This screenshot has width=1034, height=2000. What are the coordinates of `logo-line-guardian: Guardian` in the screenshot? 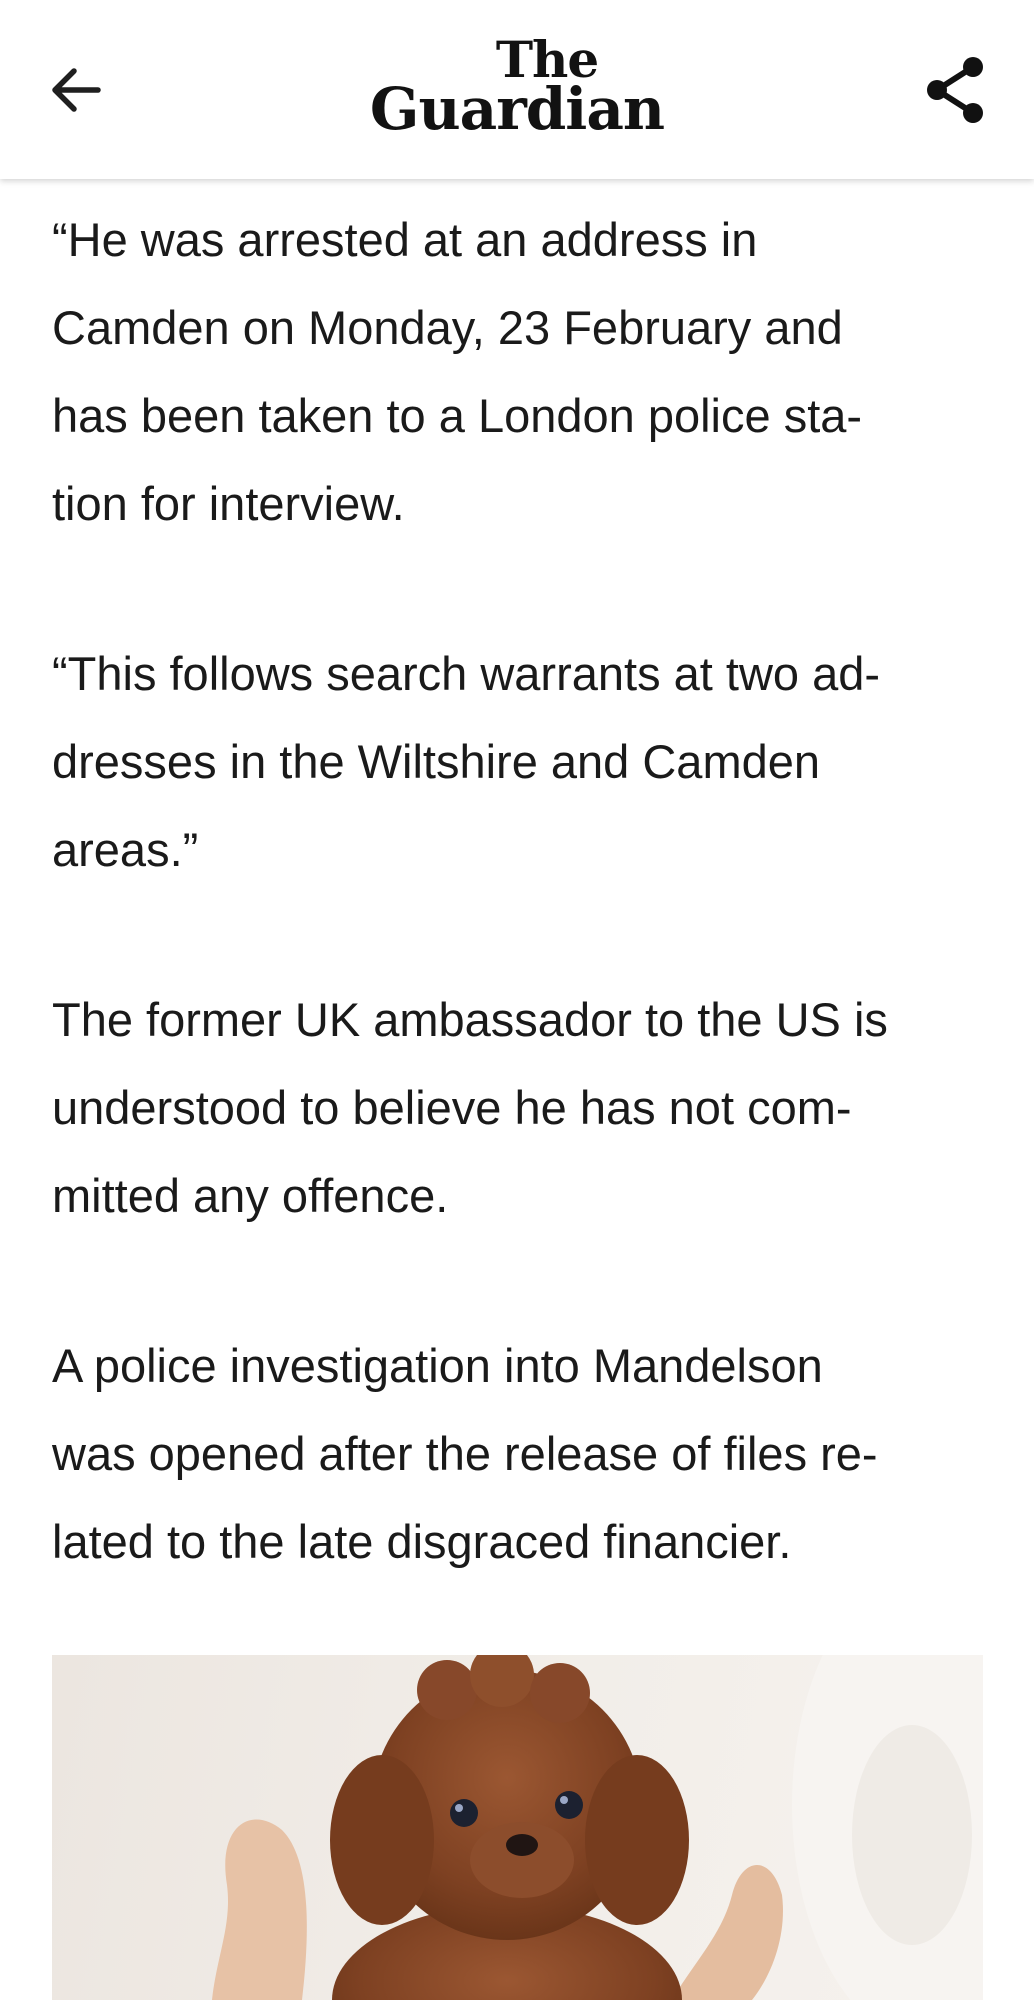 It's located at (517, 109).